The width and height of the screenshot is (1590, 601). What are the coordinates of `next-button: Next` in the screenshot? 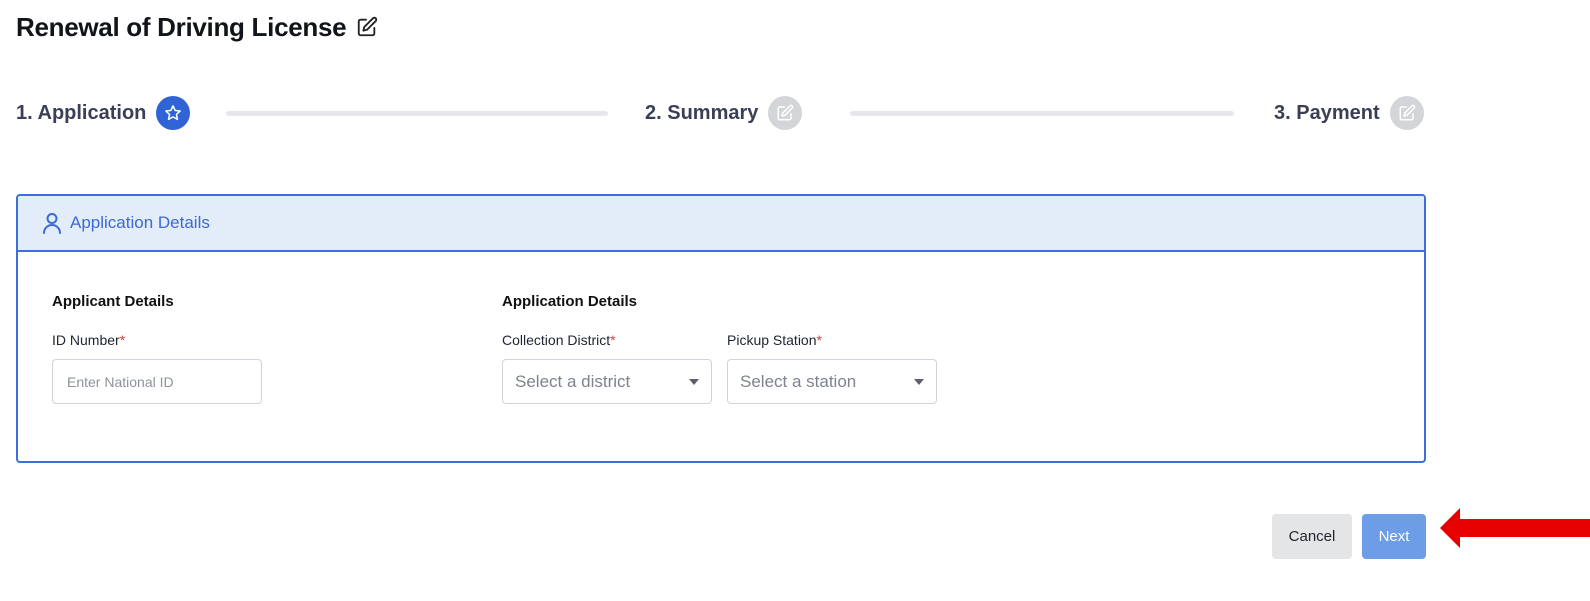 It's located at (1394, 536).